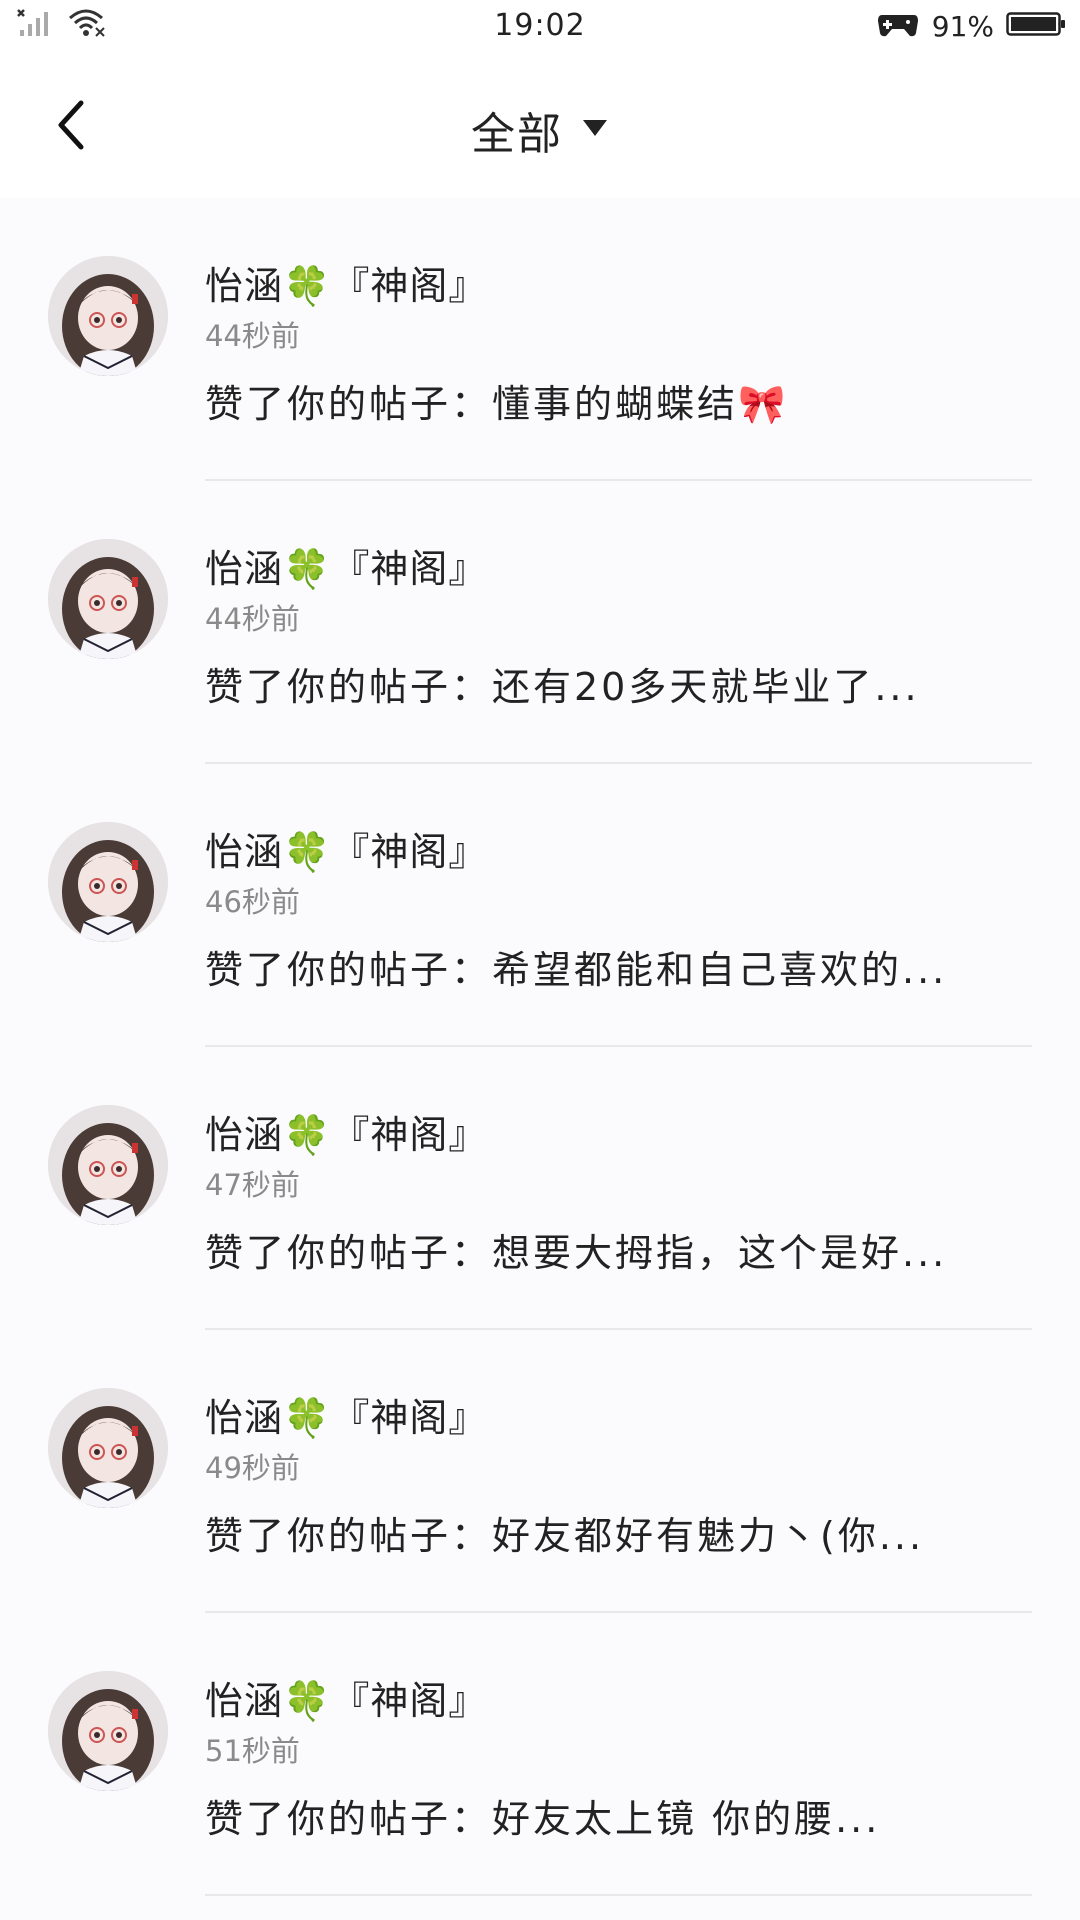  I want to click on timestamp: 51秒前, so click(252, 1751).